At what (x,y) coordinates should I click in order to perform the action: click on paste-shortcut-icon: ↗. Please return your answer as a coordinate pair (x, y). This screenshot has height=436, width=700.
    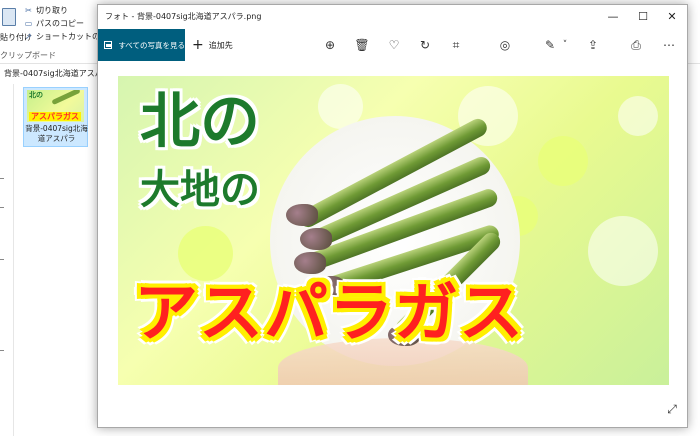
    Looking at the image, I should click on (28, 36).